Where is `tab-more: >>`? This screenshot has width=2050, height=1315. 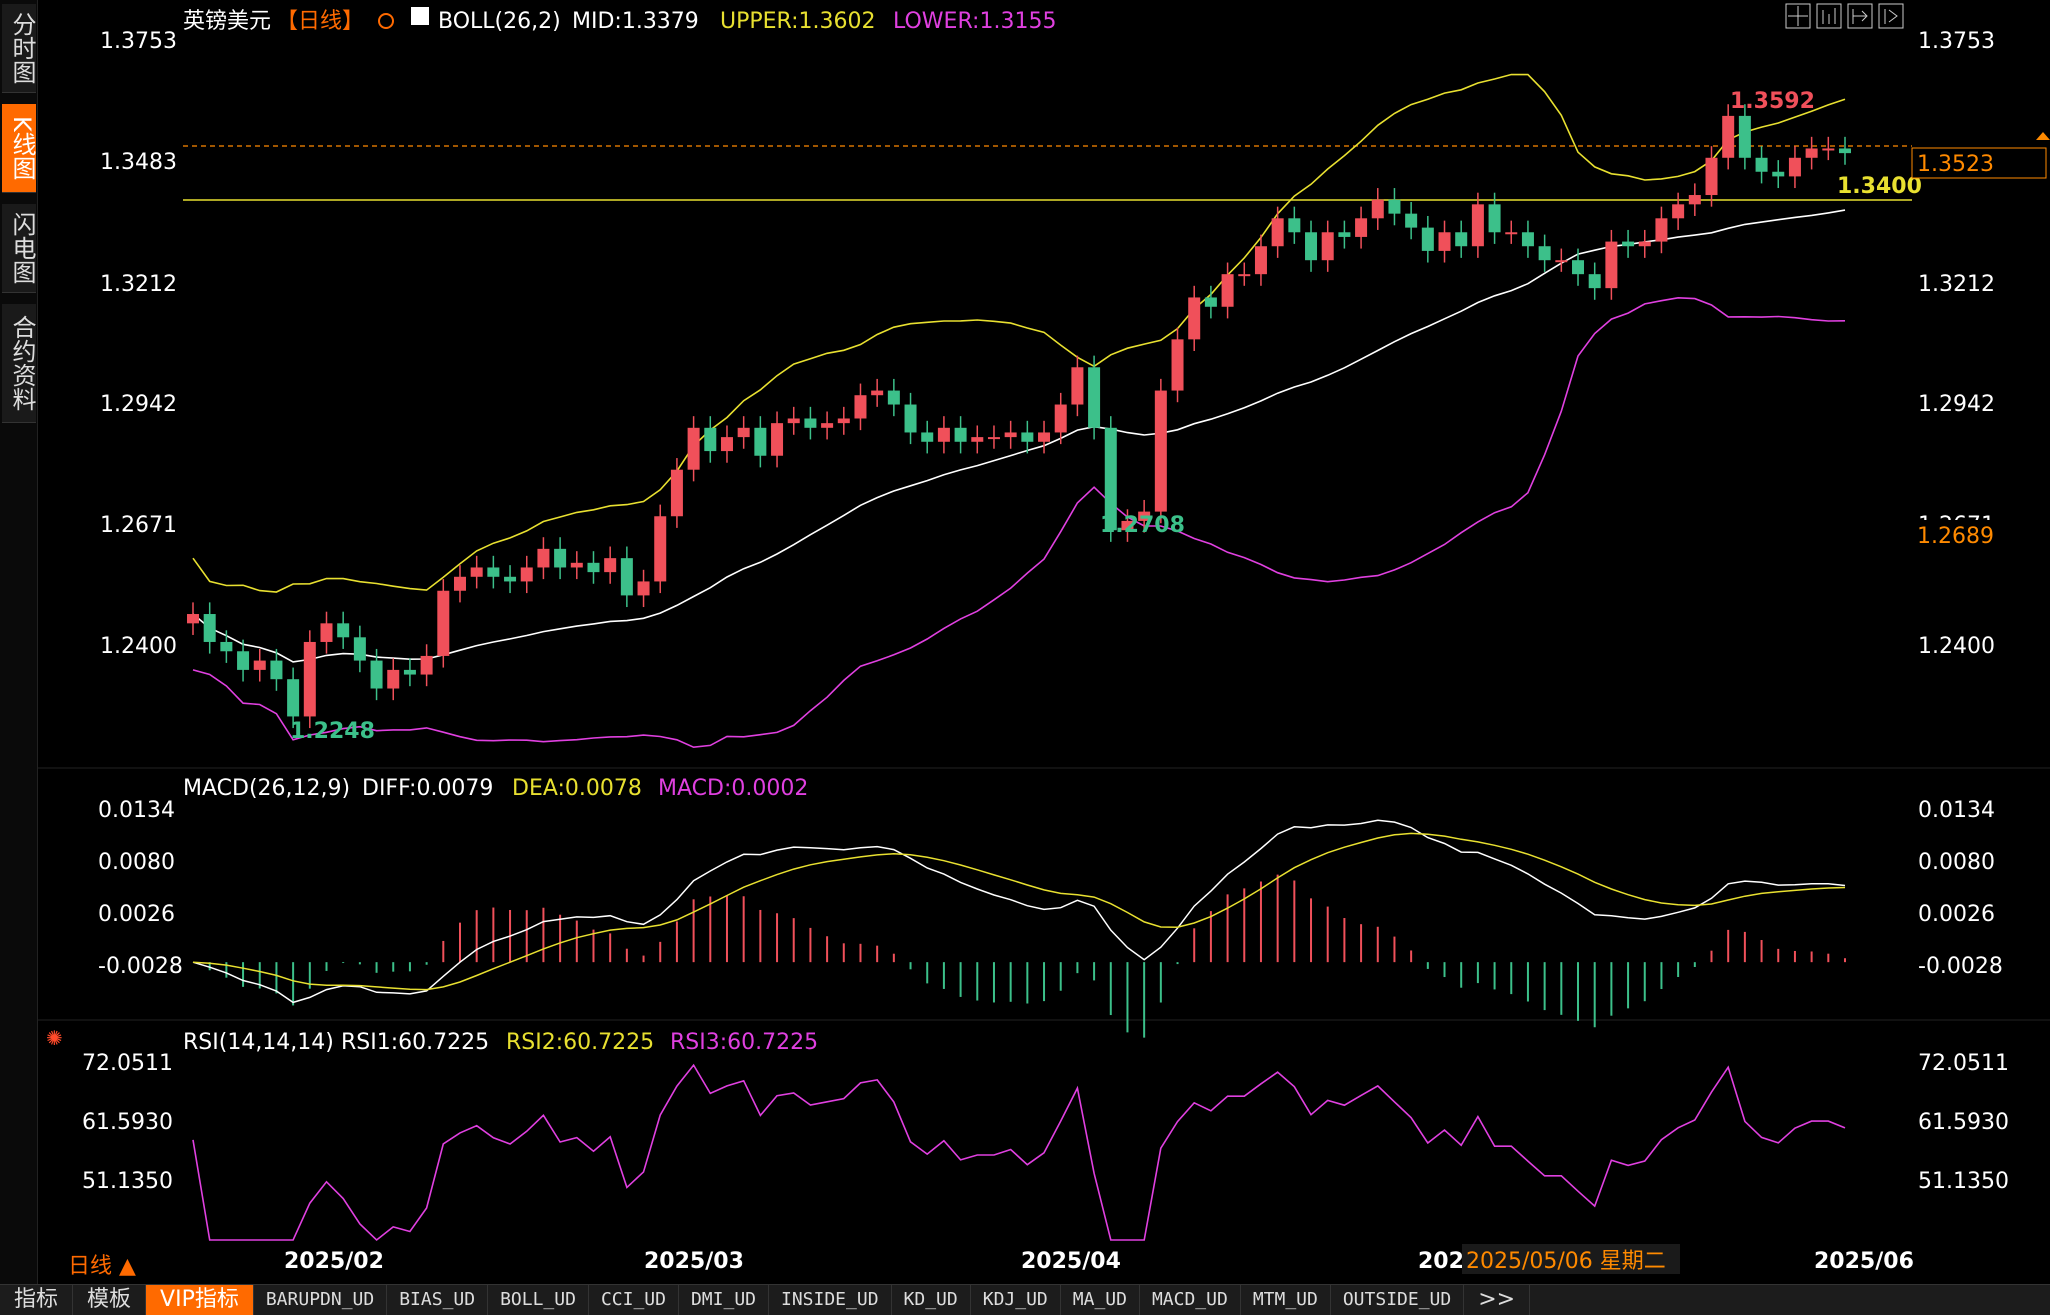
tab-more: >> is located at coordinates (1497, 1300).